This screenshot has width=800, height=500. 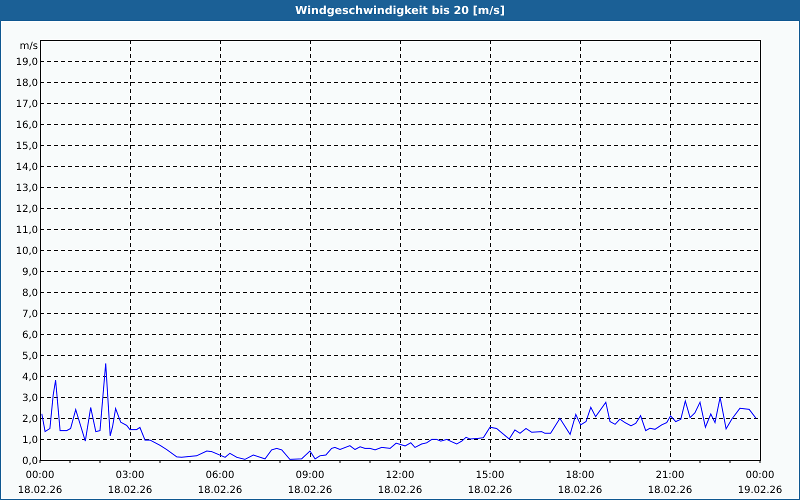 What do you see at coordinates (27, 167) in the screenshot?
I see `y-tick-label: 14,0` at bounding box center [27, 167].